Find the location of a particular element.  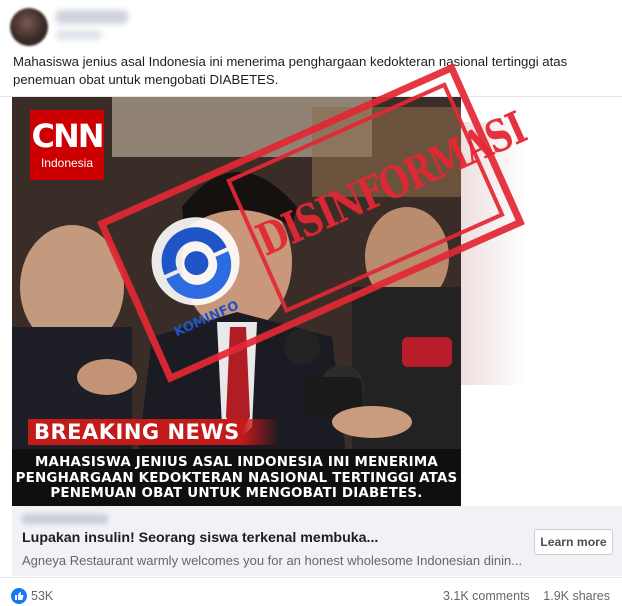

engagement-stats: 3.1K comments 1.9K shares is located at coordinates (526, 596).